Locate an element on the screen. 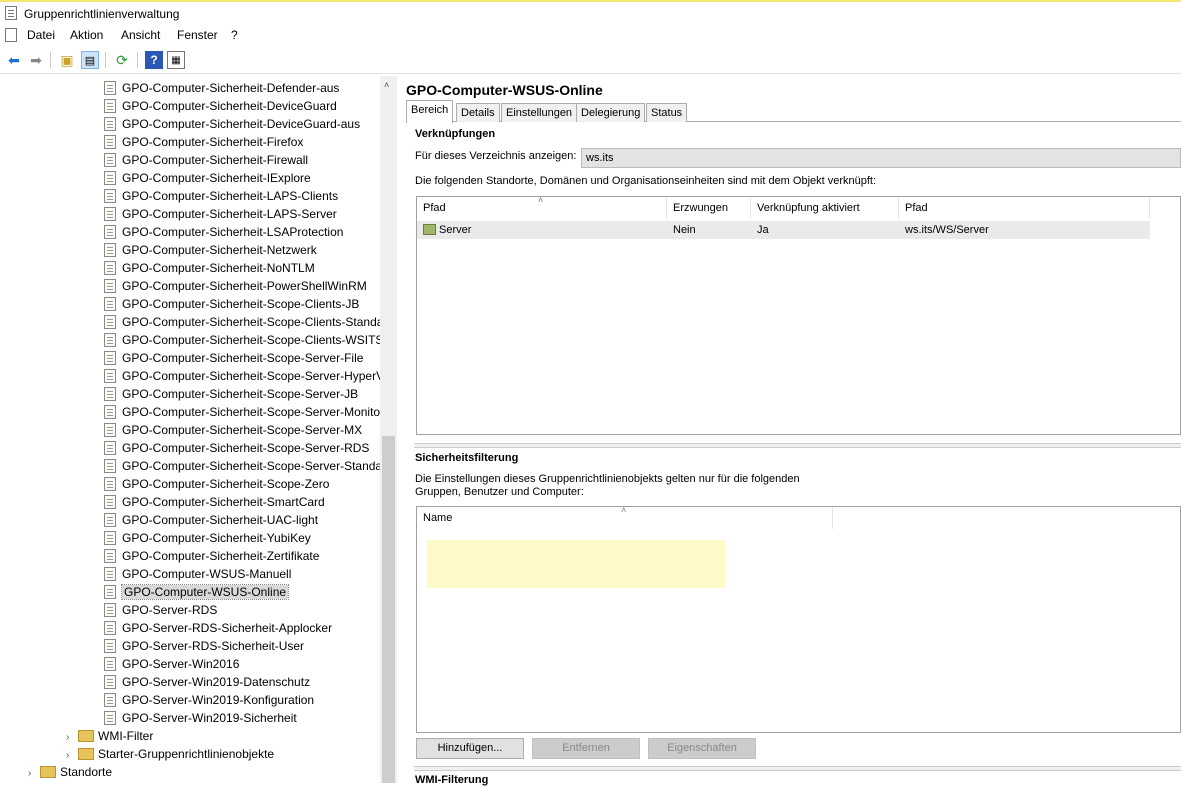  tree-item-gpo: GPO-Computer-Sicherheit-PowerShellWinRM is located at coordinates (235, 286).